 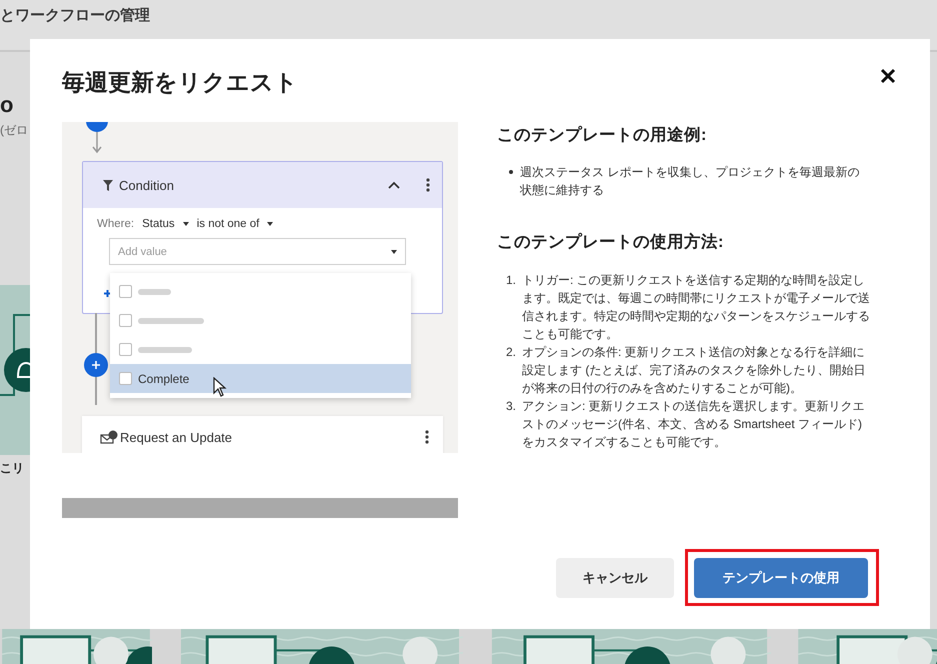 I want to click on operator-dropdown: is not one of, so click(x=228, y=224).